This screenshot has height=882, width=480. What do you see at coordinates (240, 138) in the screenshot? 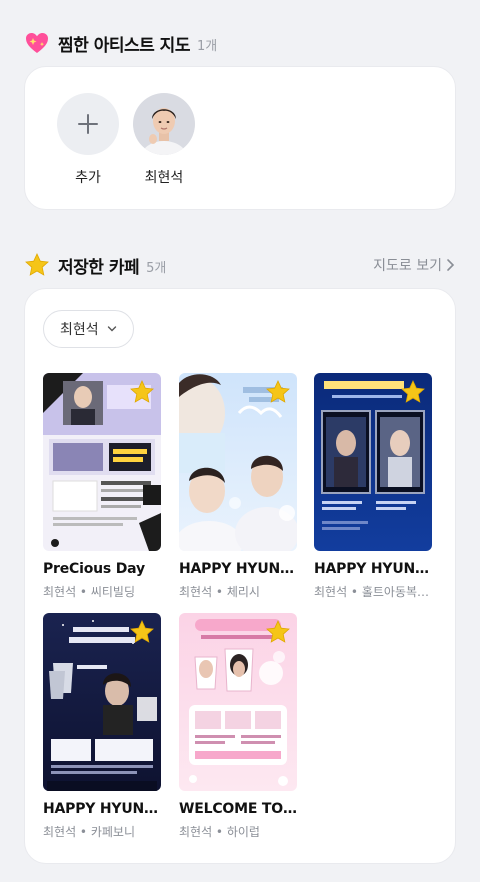
I see `artist-list-card: 추가 최현석` at bounding box center [240, 138].